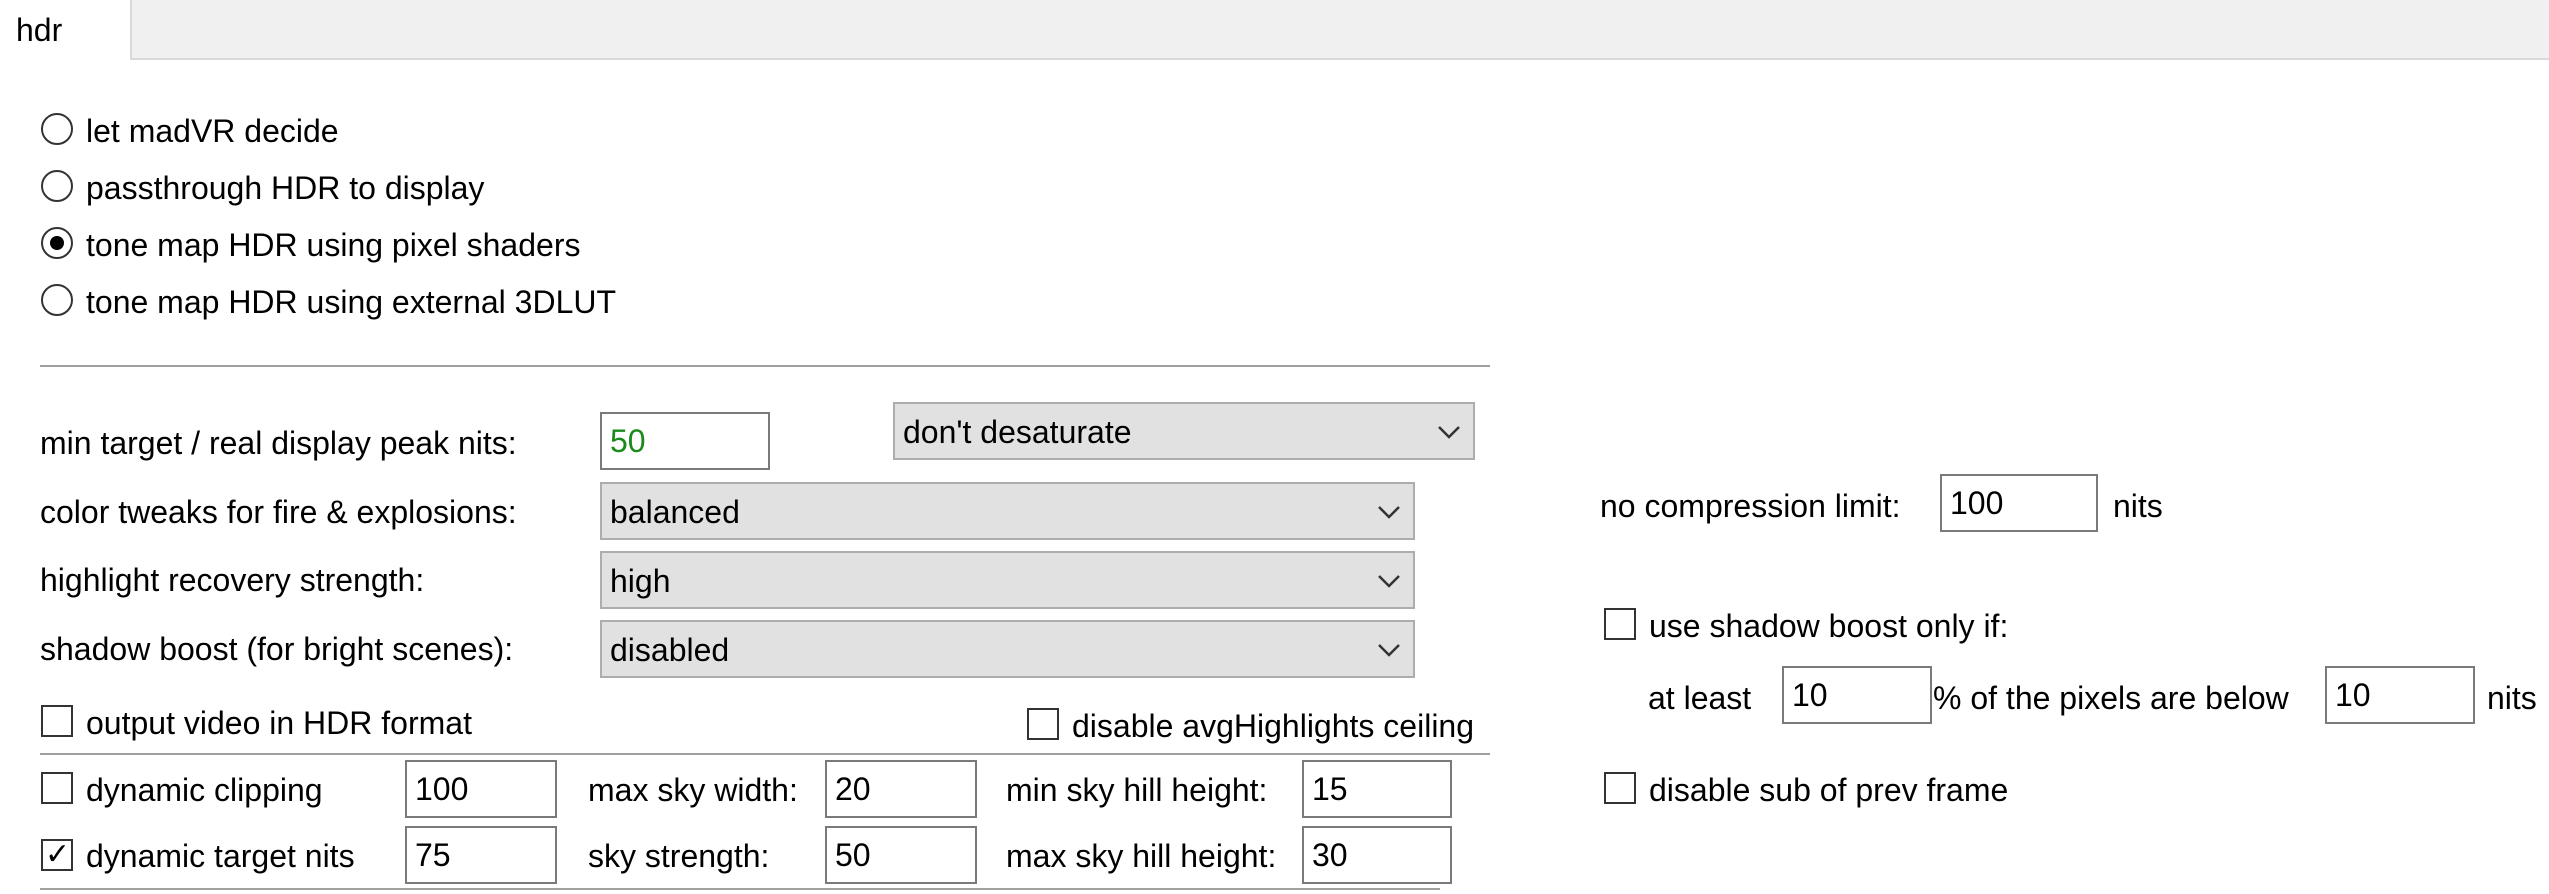  What do you see at coordinates (212, 131) in the screenshot?
I see `radio-label-let-madvr-decide: let madVR decide` at bounding box center [212, 131].